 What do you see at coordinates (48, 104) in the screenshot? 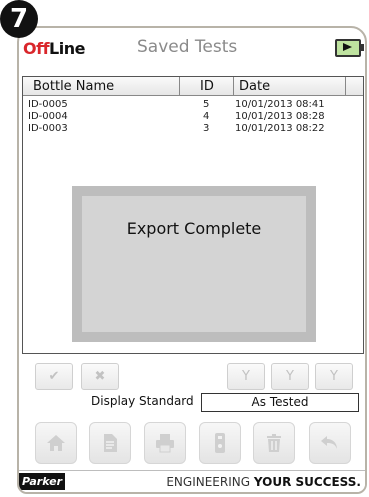
I see `cell-bottle-name: ID-0005` at bounding box center [48, 104].